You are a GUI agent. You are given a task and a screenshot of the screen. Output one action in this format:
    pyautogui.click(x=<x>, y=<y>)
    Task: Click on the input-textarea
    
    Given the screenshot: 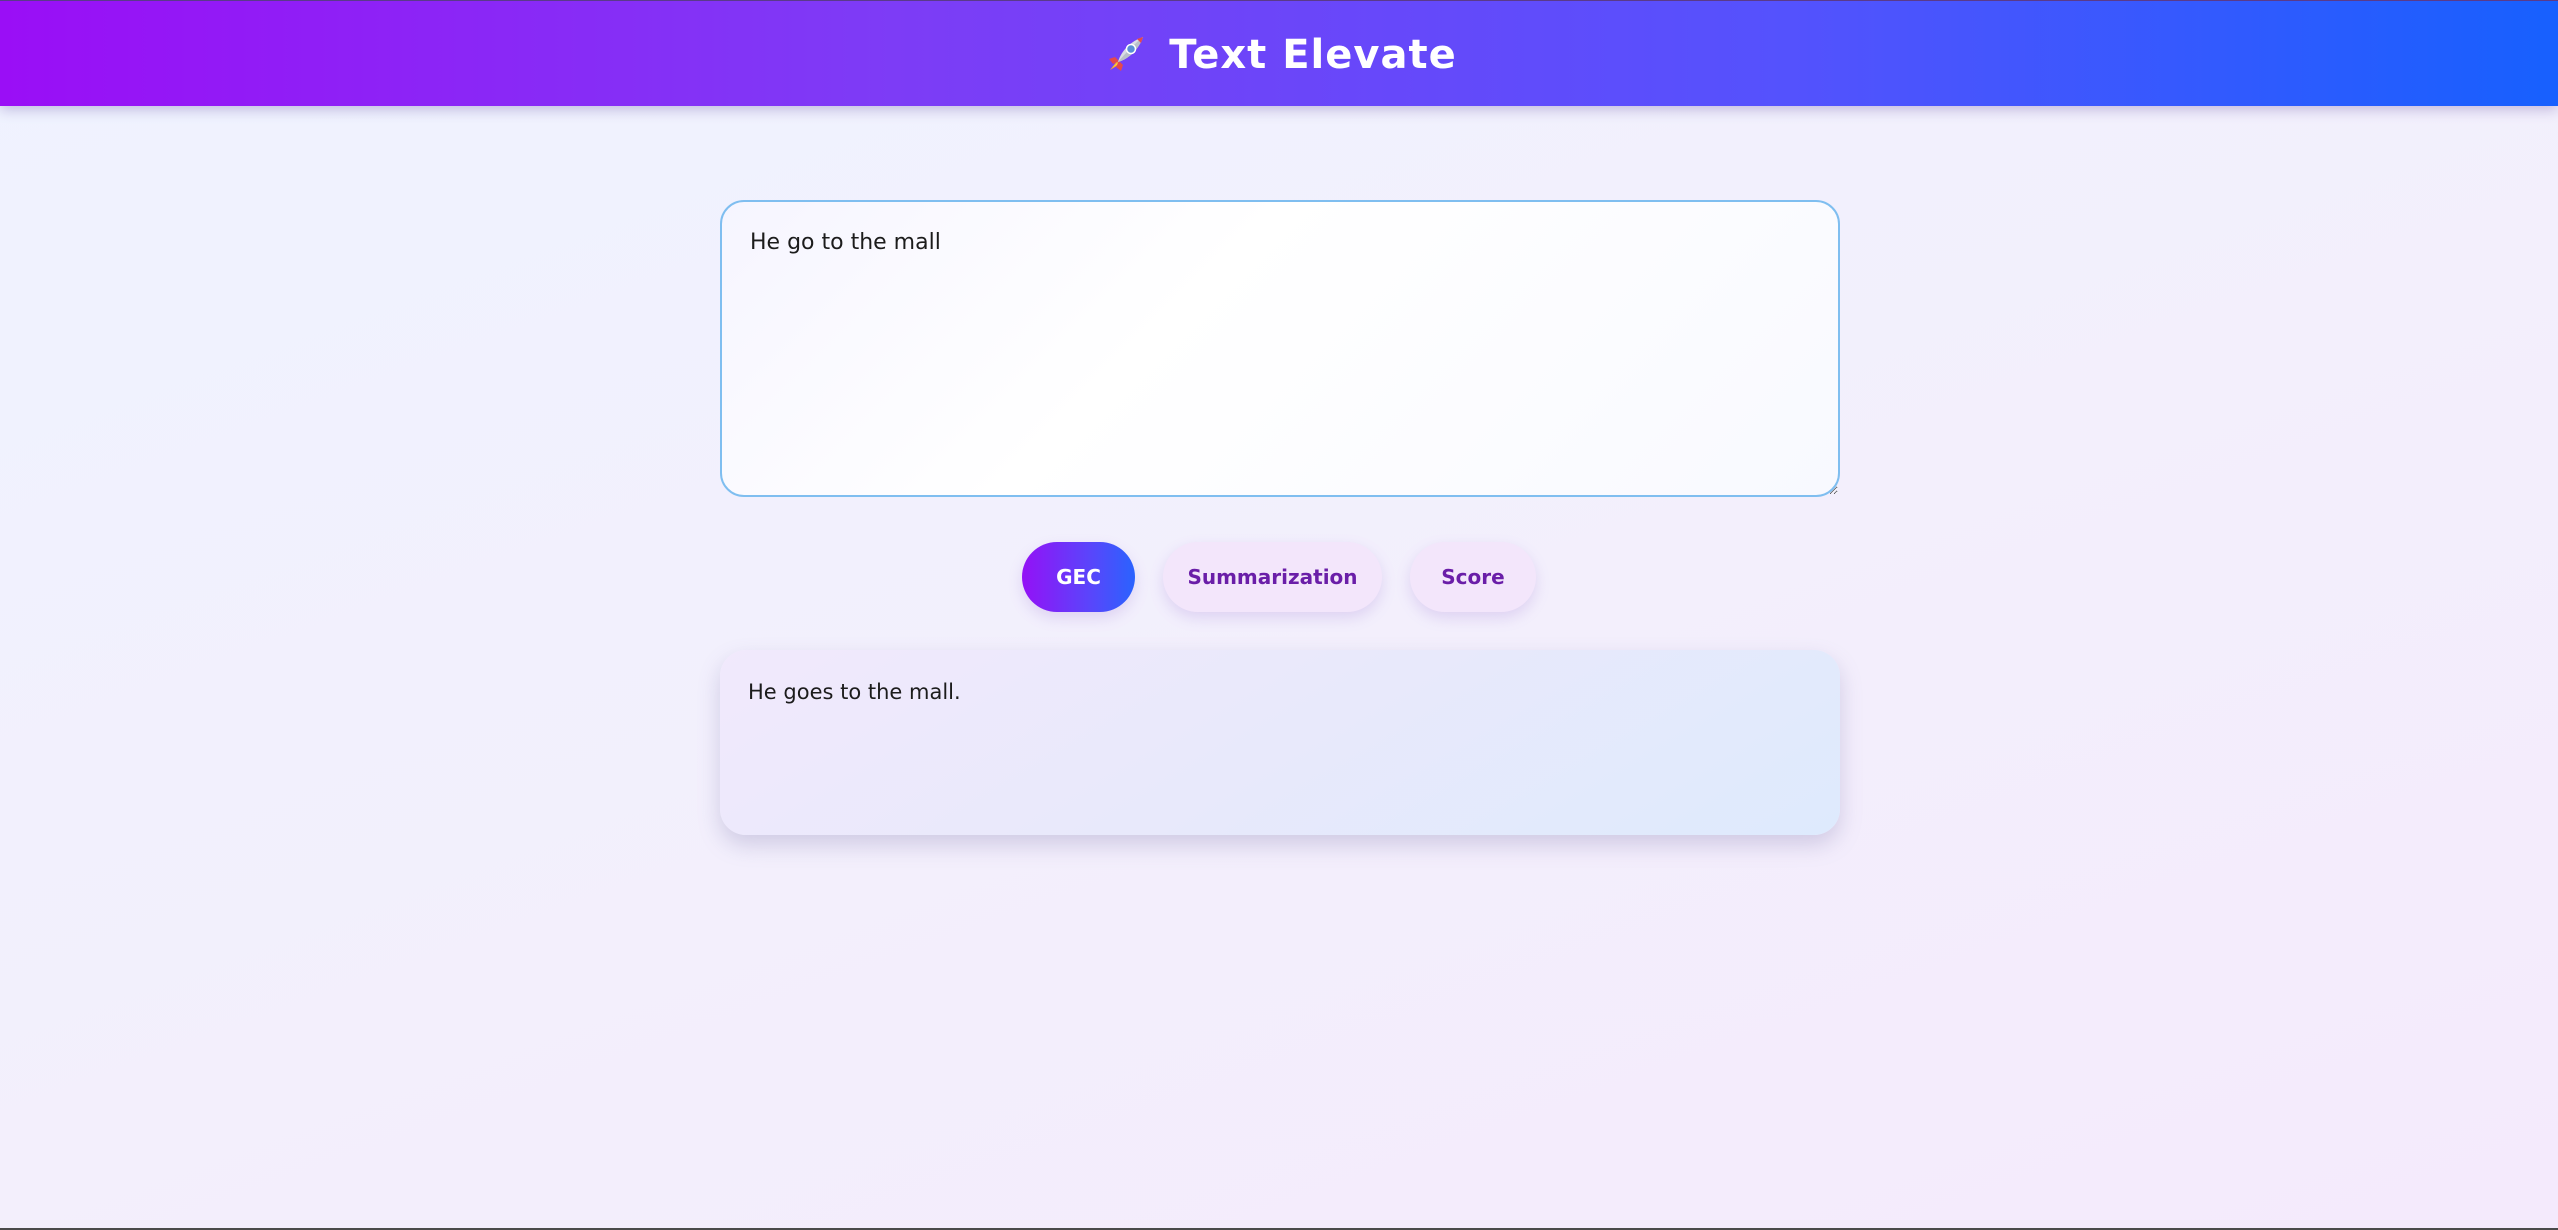 What is the action you would take?
    pyautogui.click(x=1280, y=348)
    